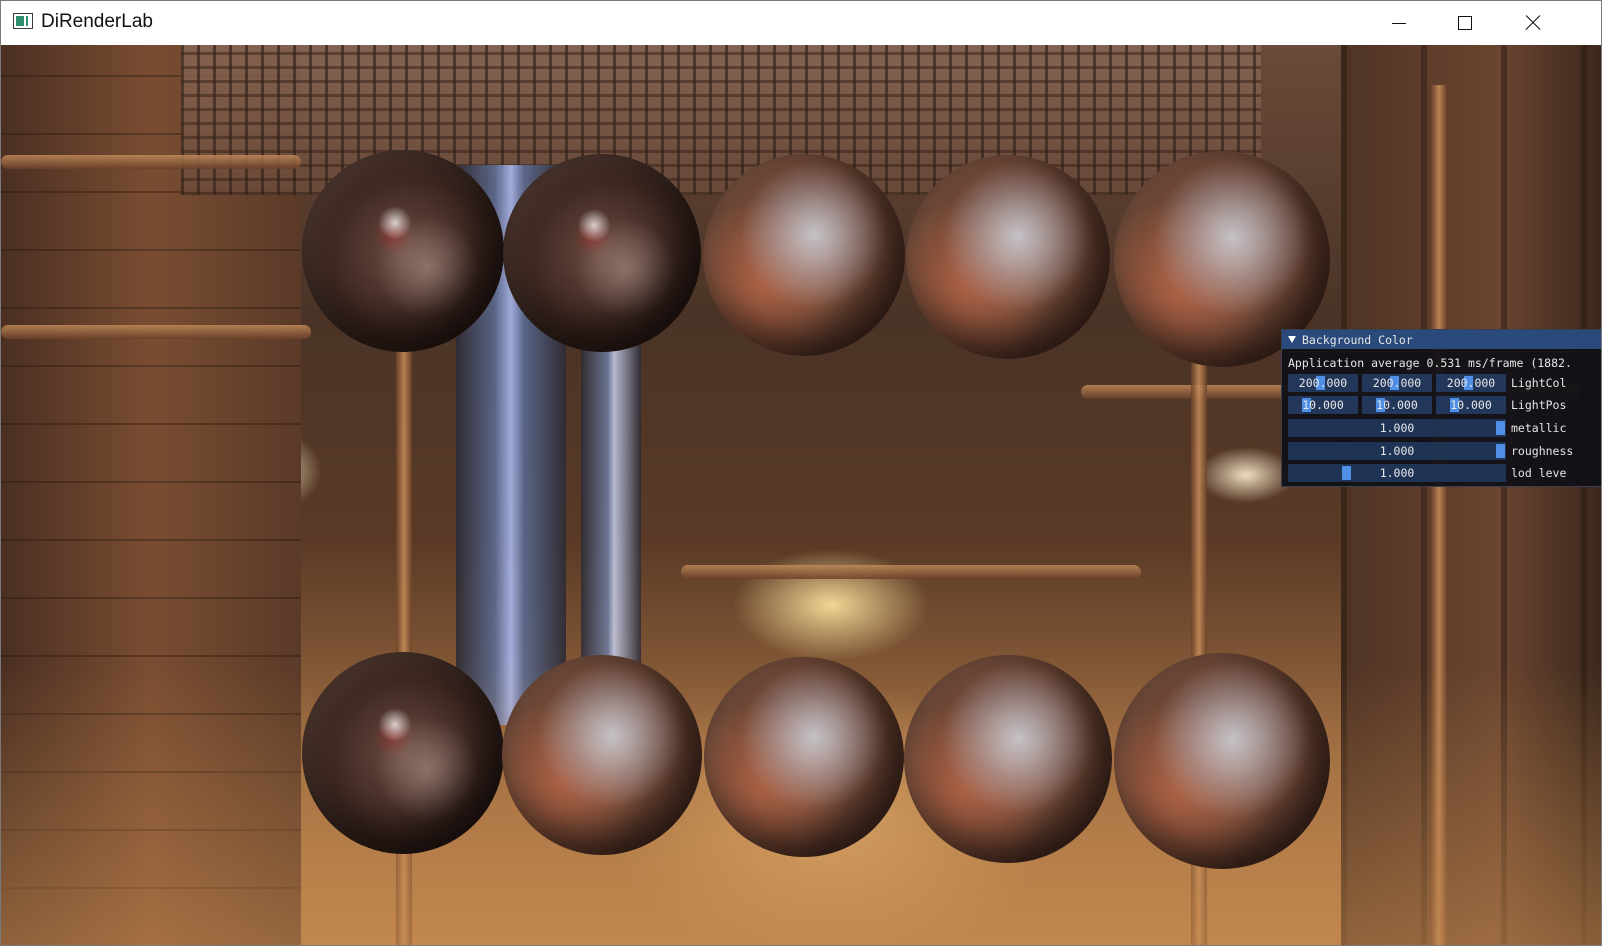 Image resolution: width=1602 pixels, height=946 pixels. I want to click on row-light-color: 200.000 200.000 200.000 LightCol, so click(1444, 383).